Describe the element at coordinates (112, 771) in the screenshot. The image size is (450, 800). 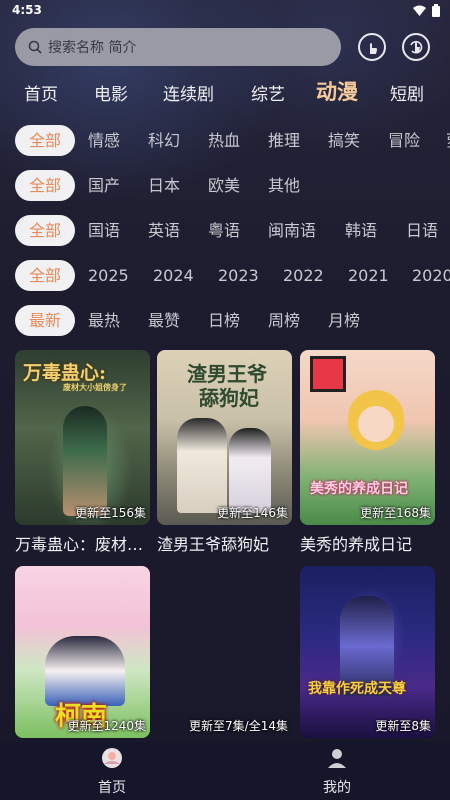
I see `nav-home: 首页` at that location.